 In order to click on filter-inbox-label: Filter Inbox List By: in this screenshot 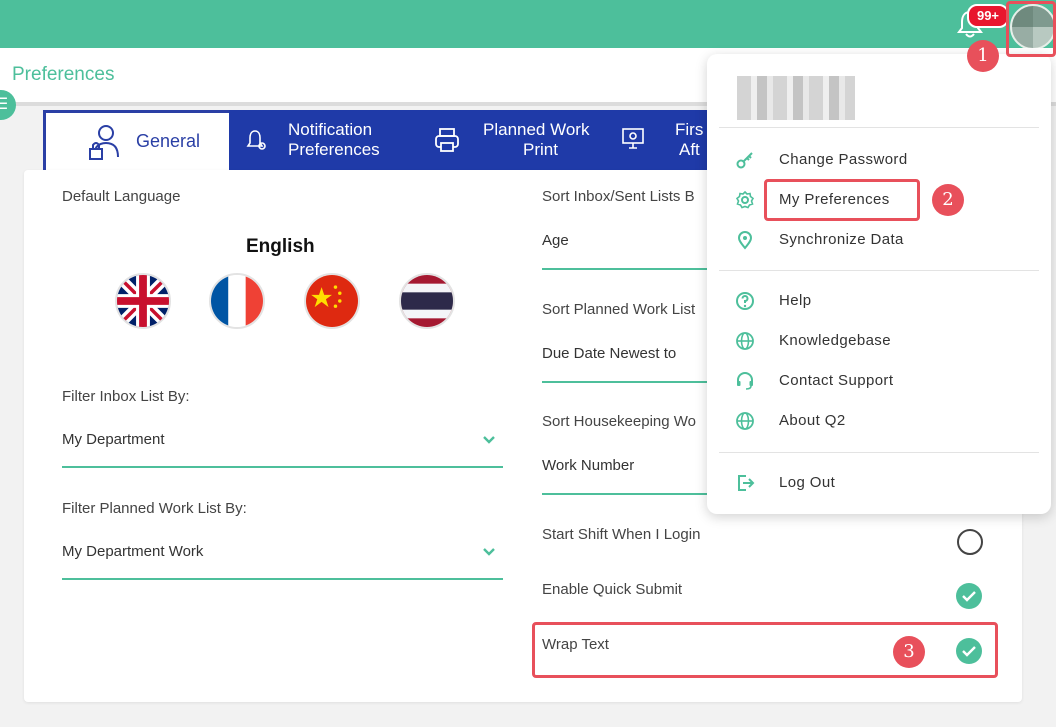, I will do `click(126, 396)`.